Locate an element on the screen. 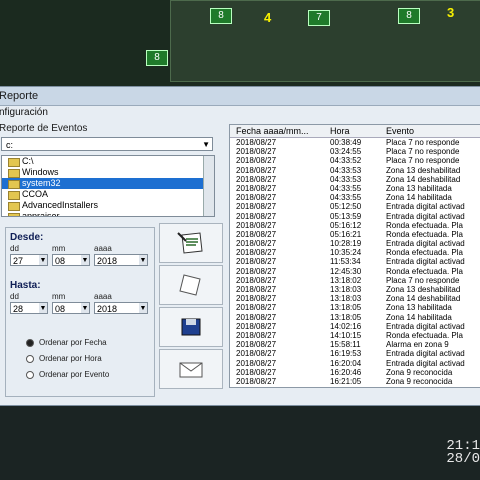 The height and width of the screenshot is (480, 480). event-description: Zona 14 deshabilitad is located at coordinates (423, 299).